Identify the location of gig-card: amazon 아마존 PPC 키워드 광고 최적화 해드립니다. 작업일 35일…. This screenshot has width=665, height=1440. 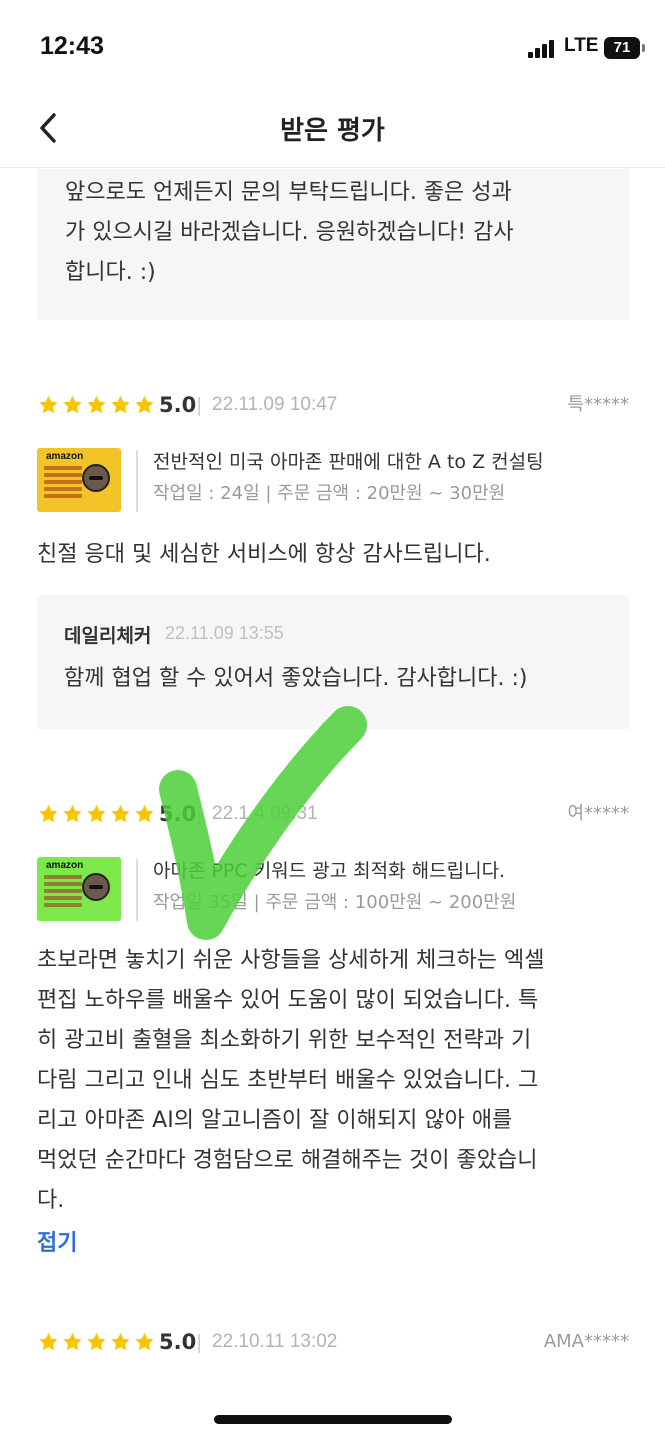
(333, 890).